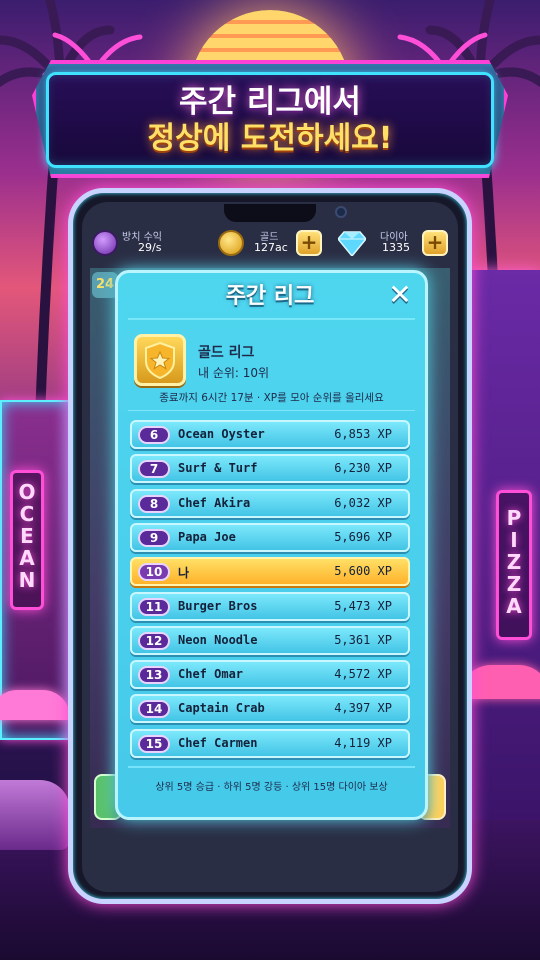 Image resolution: width=540 pixels, height=960 pixels. I want to click on shield-star-icon, so click(160, 360).